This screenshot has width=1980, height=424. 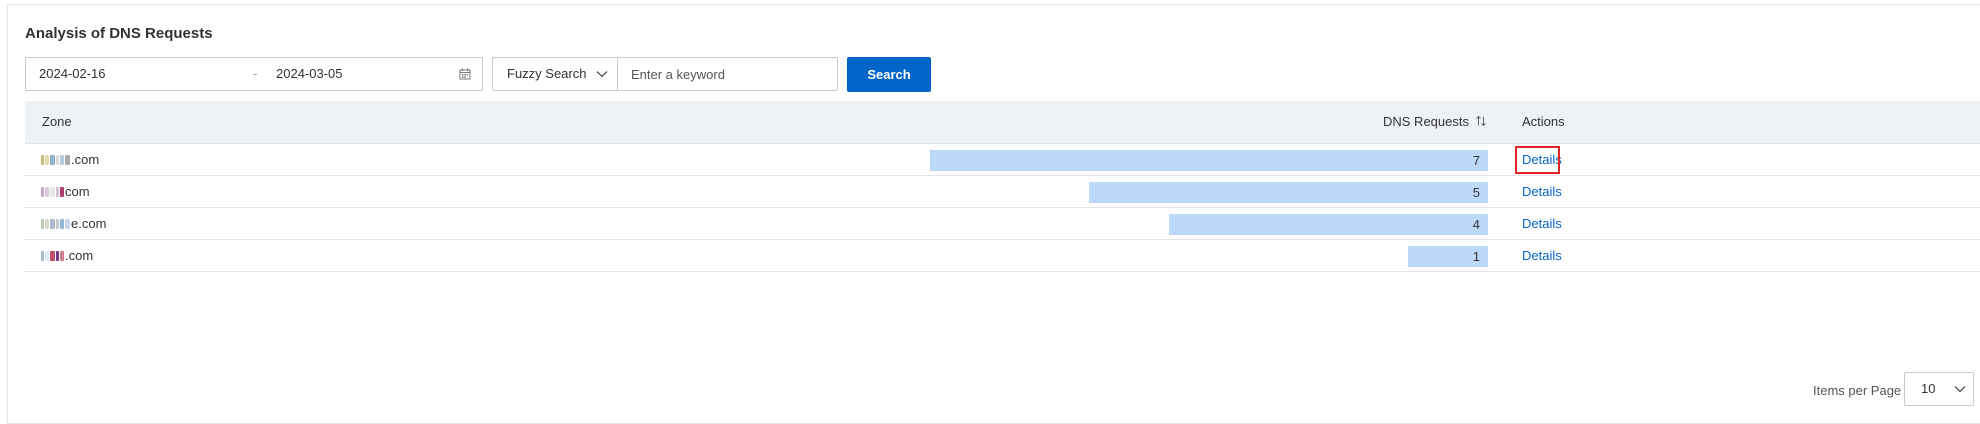 What do you see at coordinates (547, 73) in the screenshot?
I see `search-mode-label: Fuzzy Search` at bounding box center [547, 73].